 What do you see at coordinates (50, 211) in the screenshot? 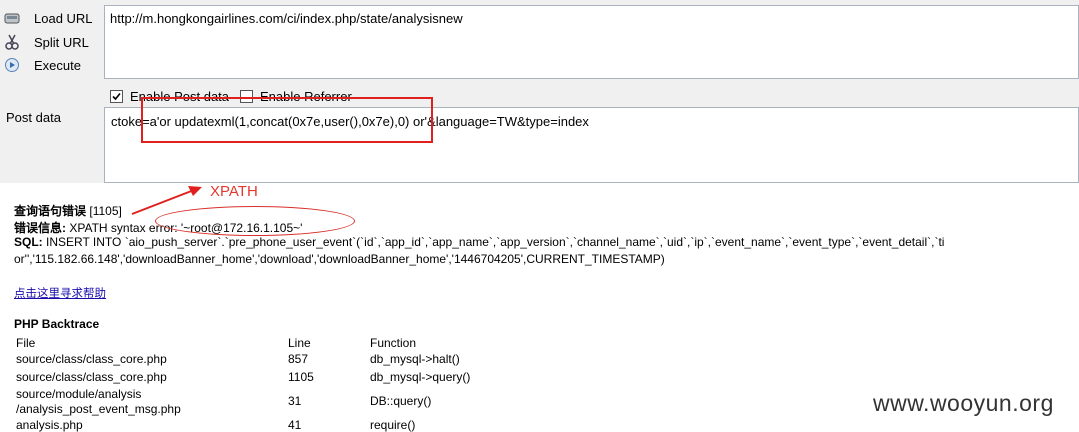
I see `error-title-label: 查询语句错误` at bounding box center [50, 211].